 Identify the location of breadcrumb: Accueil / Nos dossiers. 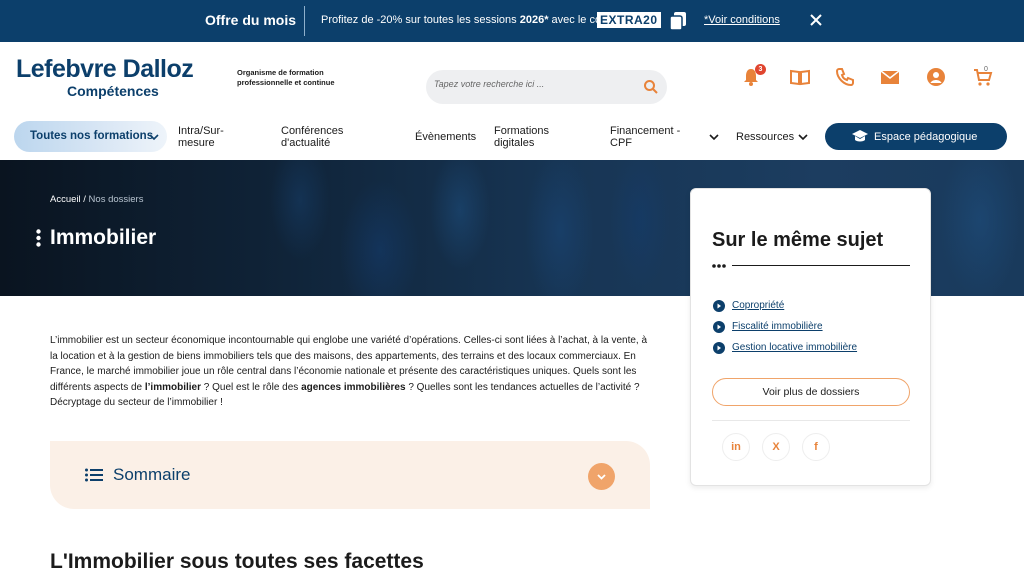
(96, 199).